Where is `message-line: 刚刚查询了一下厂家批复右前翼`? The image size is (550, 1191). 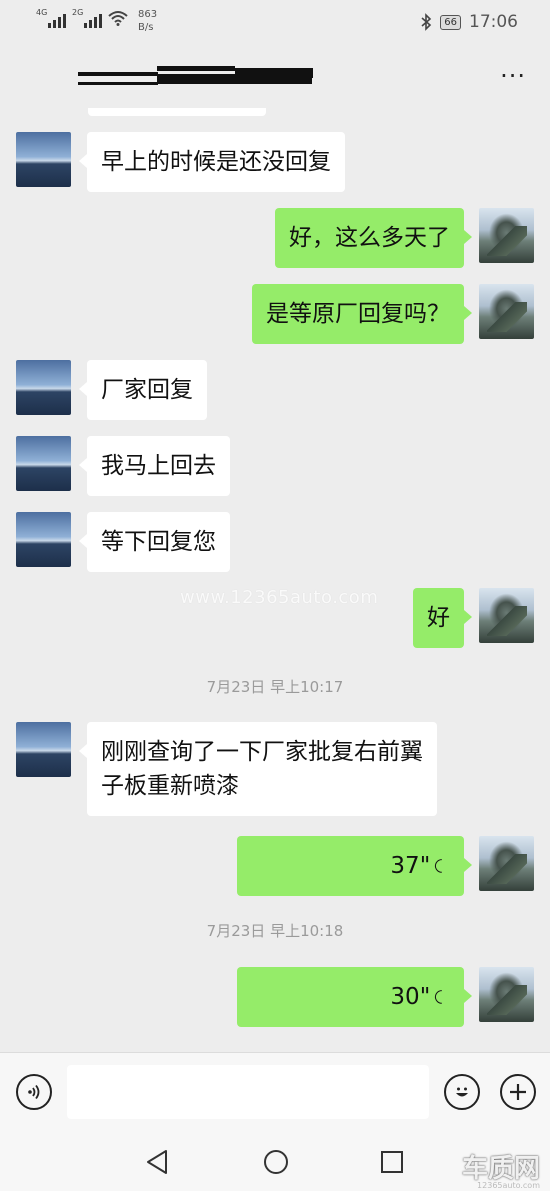 message-line: 刚刚查询了一下厂家批复右前翼 is located at coordinates (262, 752).